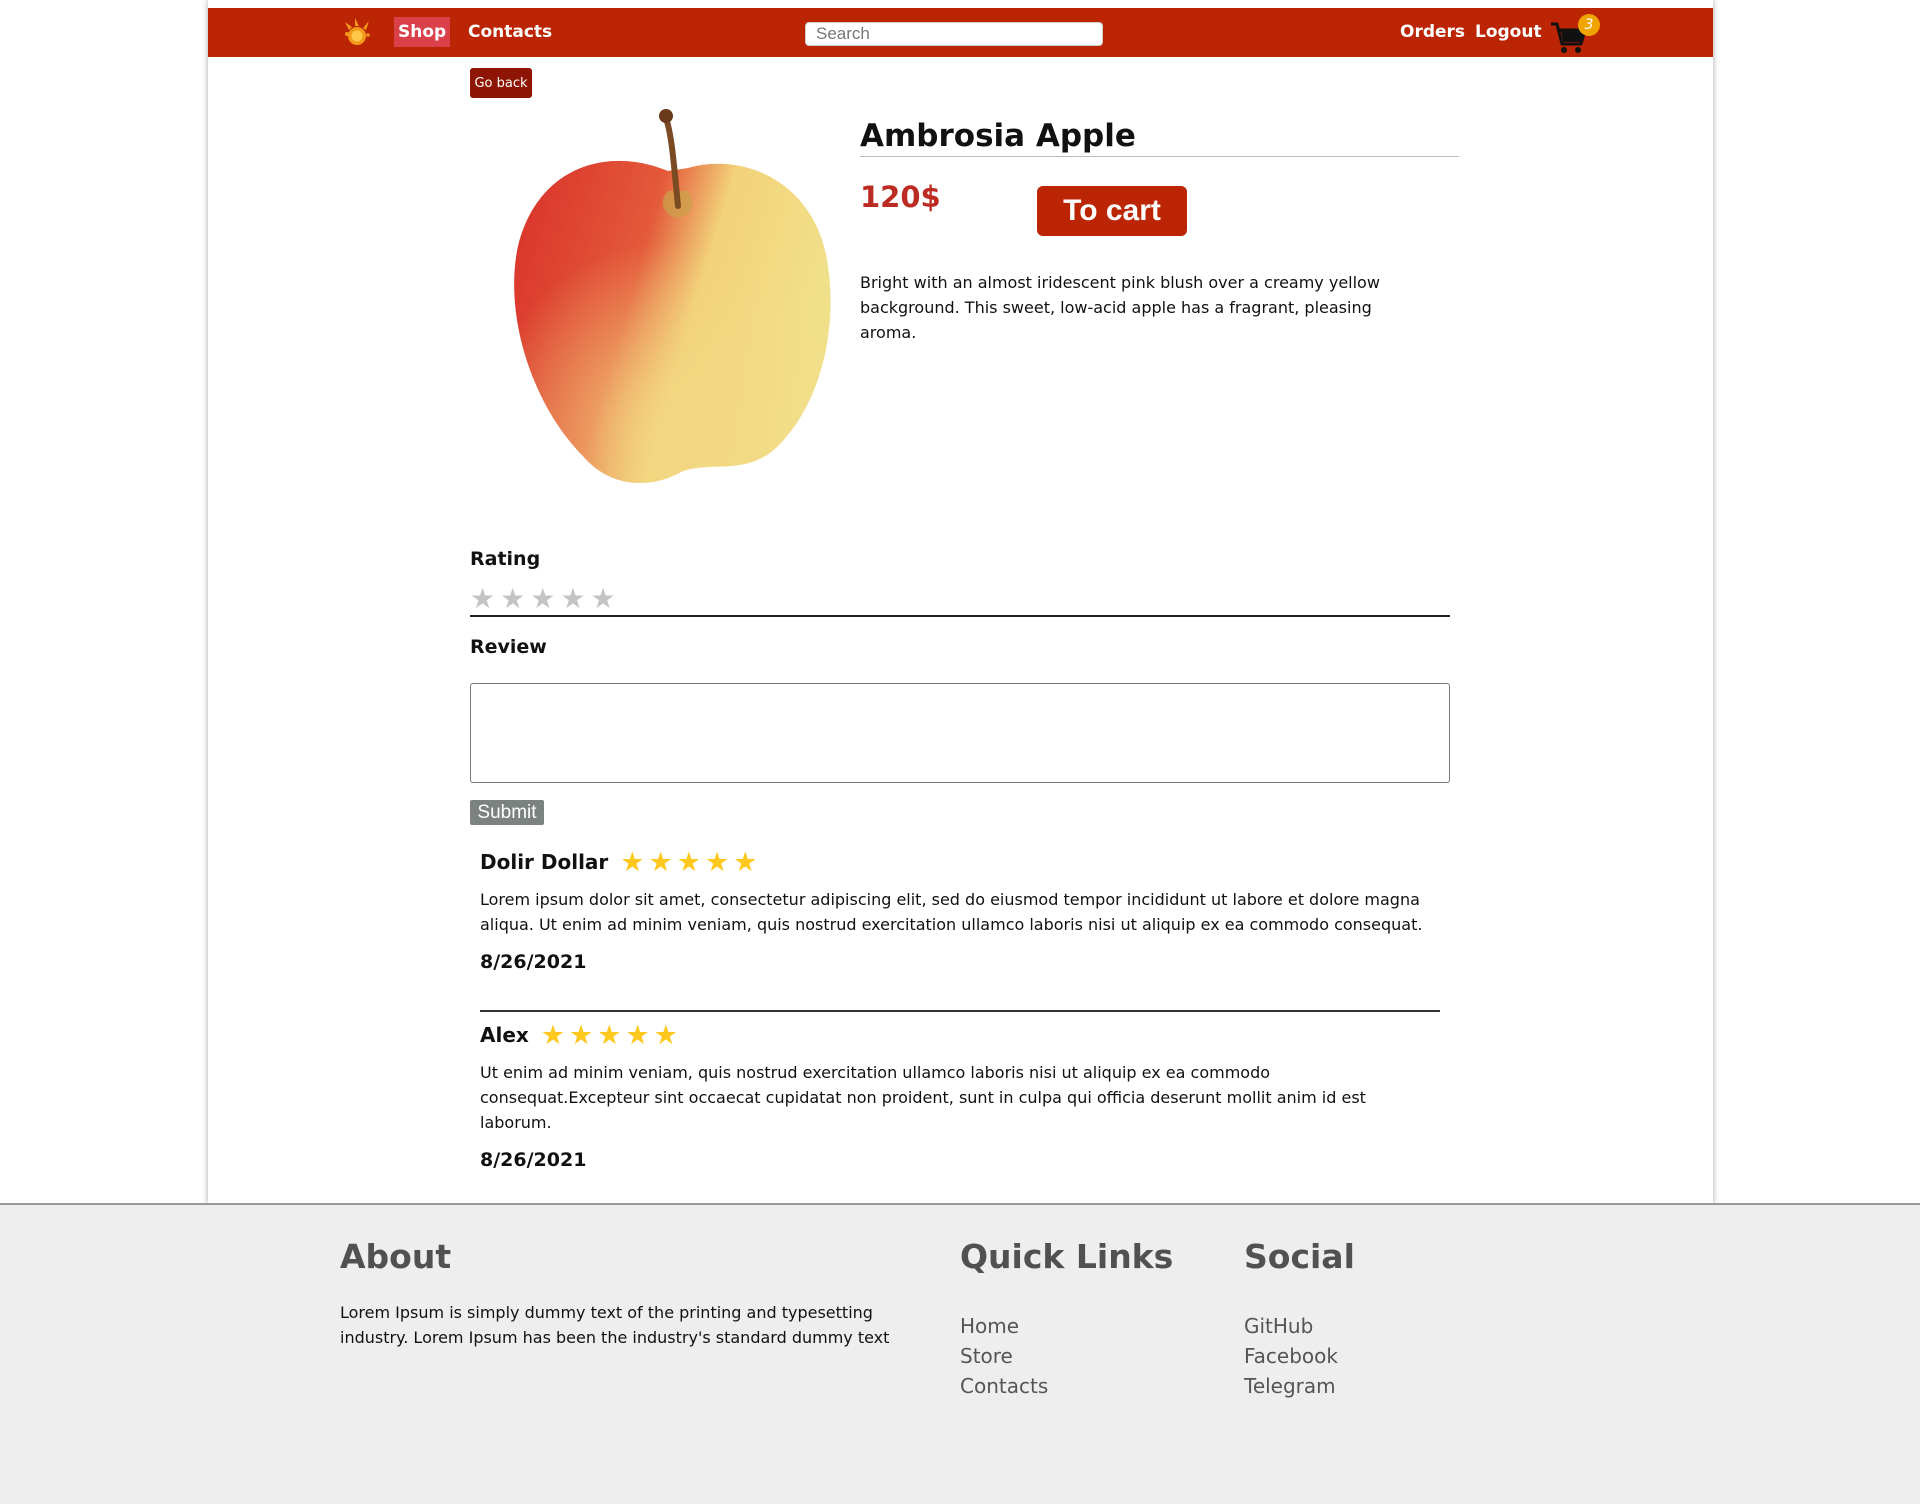  What do you see at coordinates (960, 733) in the screenshot?
I see `review-textarea` at bounding box center [960, 733].